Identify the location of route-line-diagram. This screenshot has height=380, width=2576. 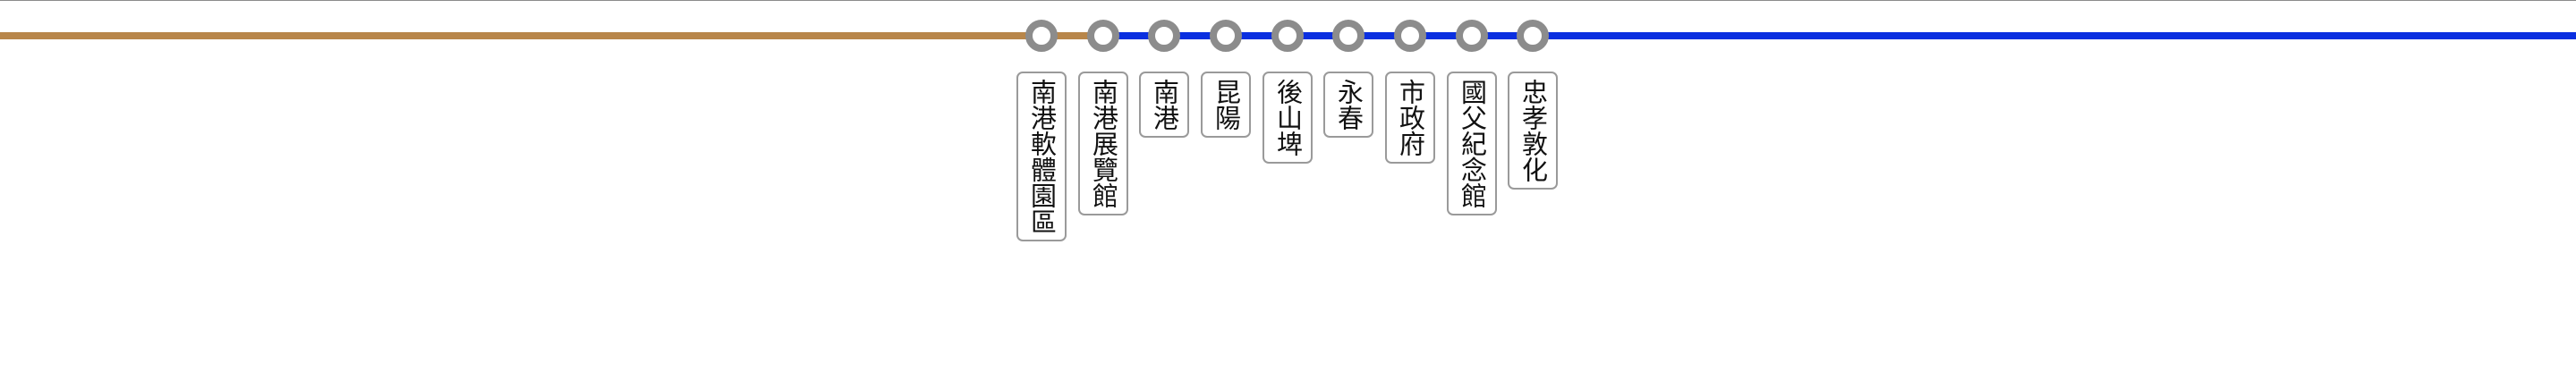
(1288, 36).